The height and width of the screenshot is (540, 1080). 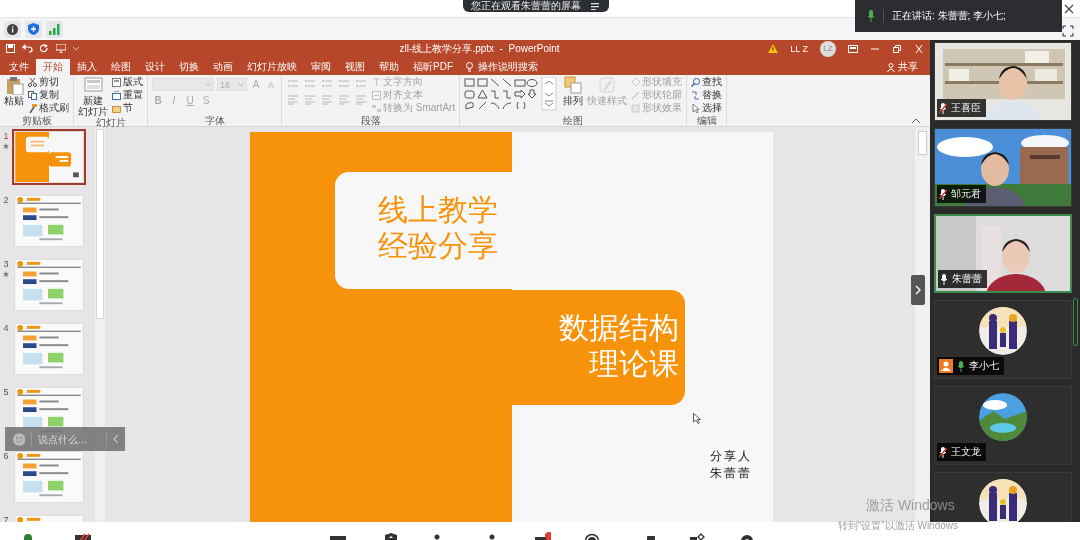 I want to click on ribbon-button: 版式, so click(x=127, y=82).